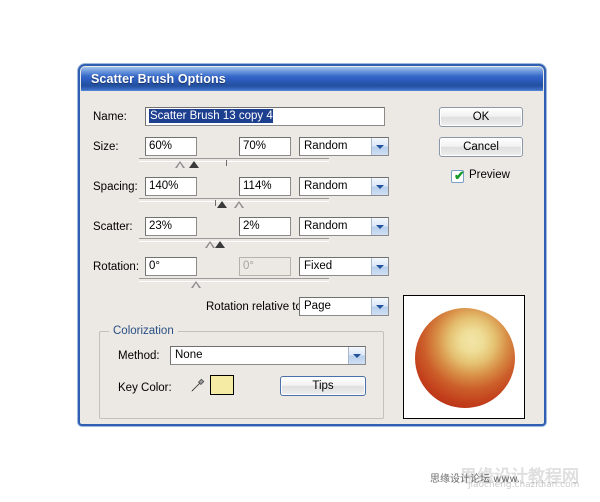 The width and height of the screenshot is (600, 502). What do you see at coordinates (481, 117) in the screenshot?
I see `ok-button: OK` at bounding box center [481, 117].